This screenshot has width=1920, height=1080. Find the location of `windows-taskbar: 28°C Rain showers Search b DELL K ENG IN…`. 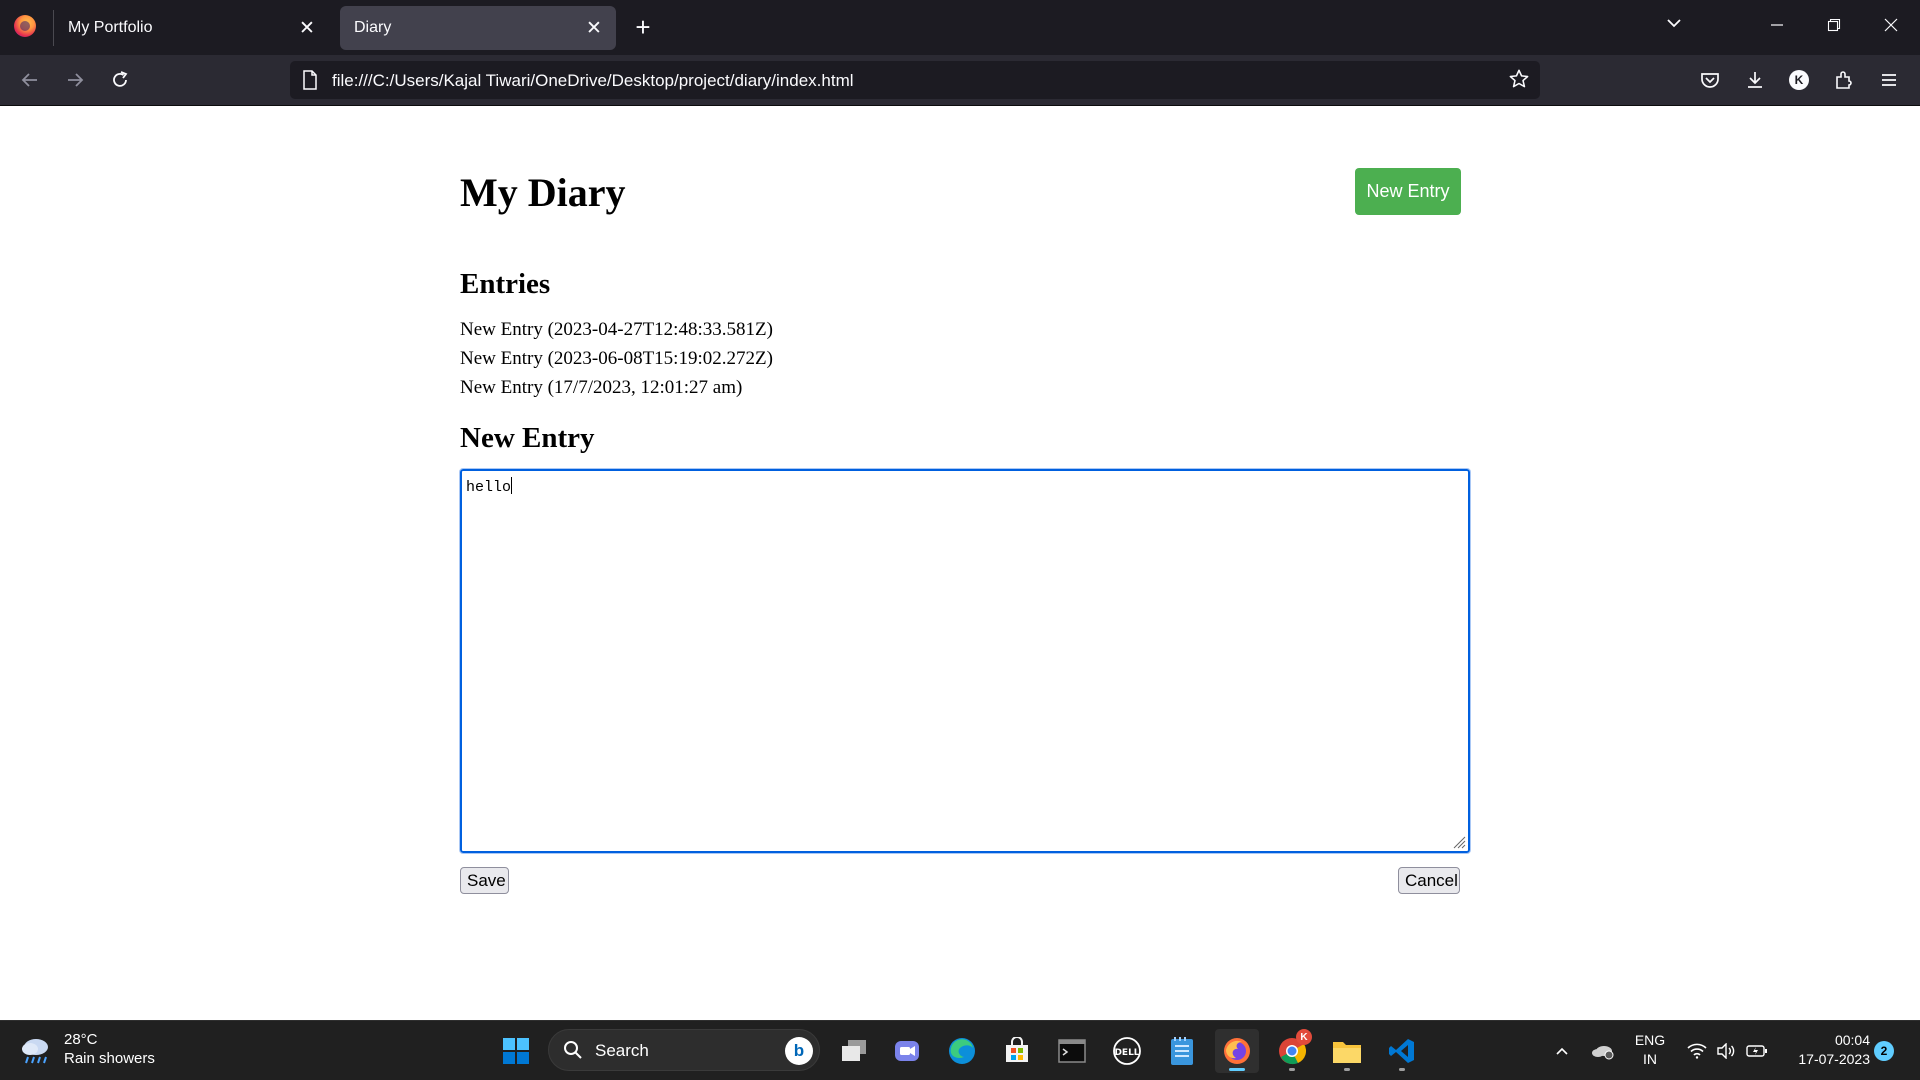

windows-taskbar: 28°C Rain showers Search b DELL K ENG IN… is located at coordinates (960, 1050).